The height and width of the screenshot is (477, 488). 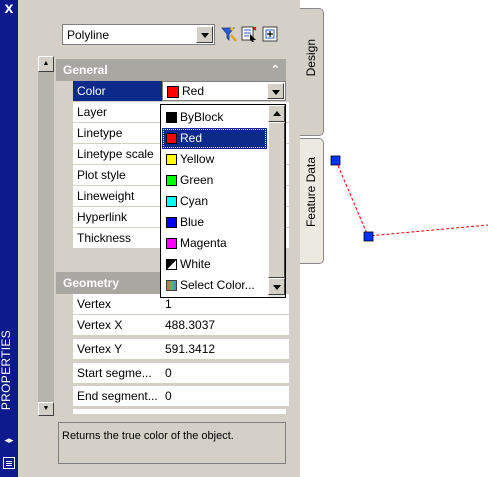 I want to click on select-objects-icon, so click(x=249, y=34).